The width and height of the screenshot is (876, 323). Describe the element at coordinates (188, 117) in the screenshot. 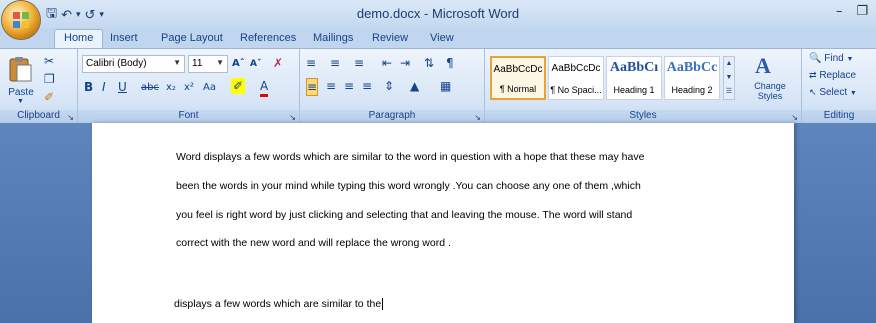

I see `font-group-label: Font` at that location.